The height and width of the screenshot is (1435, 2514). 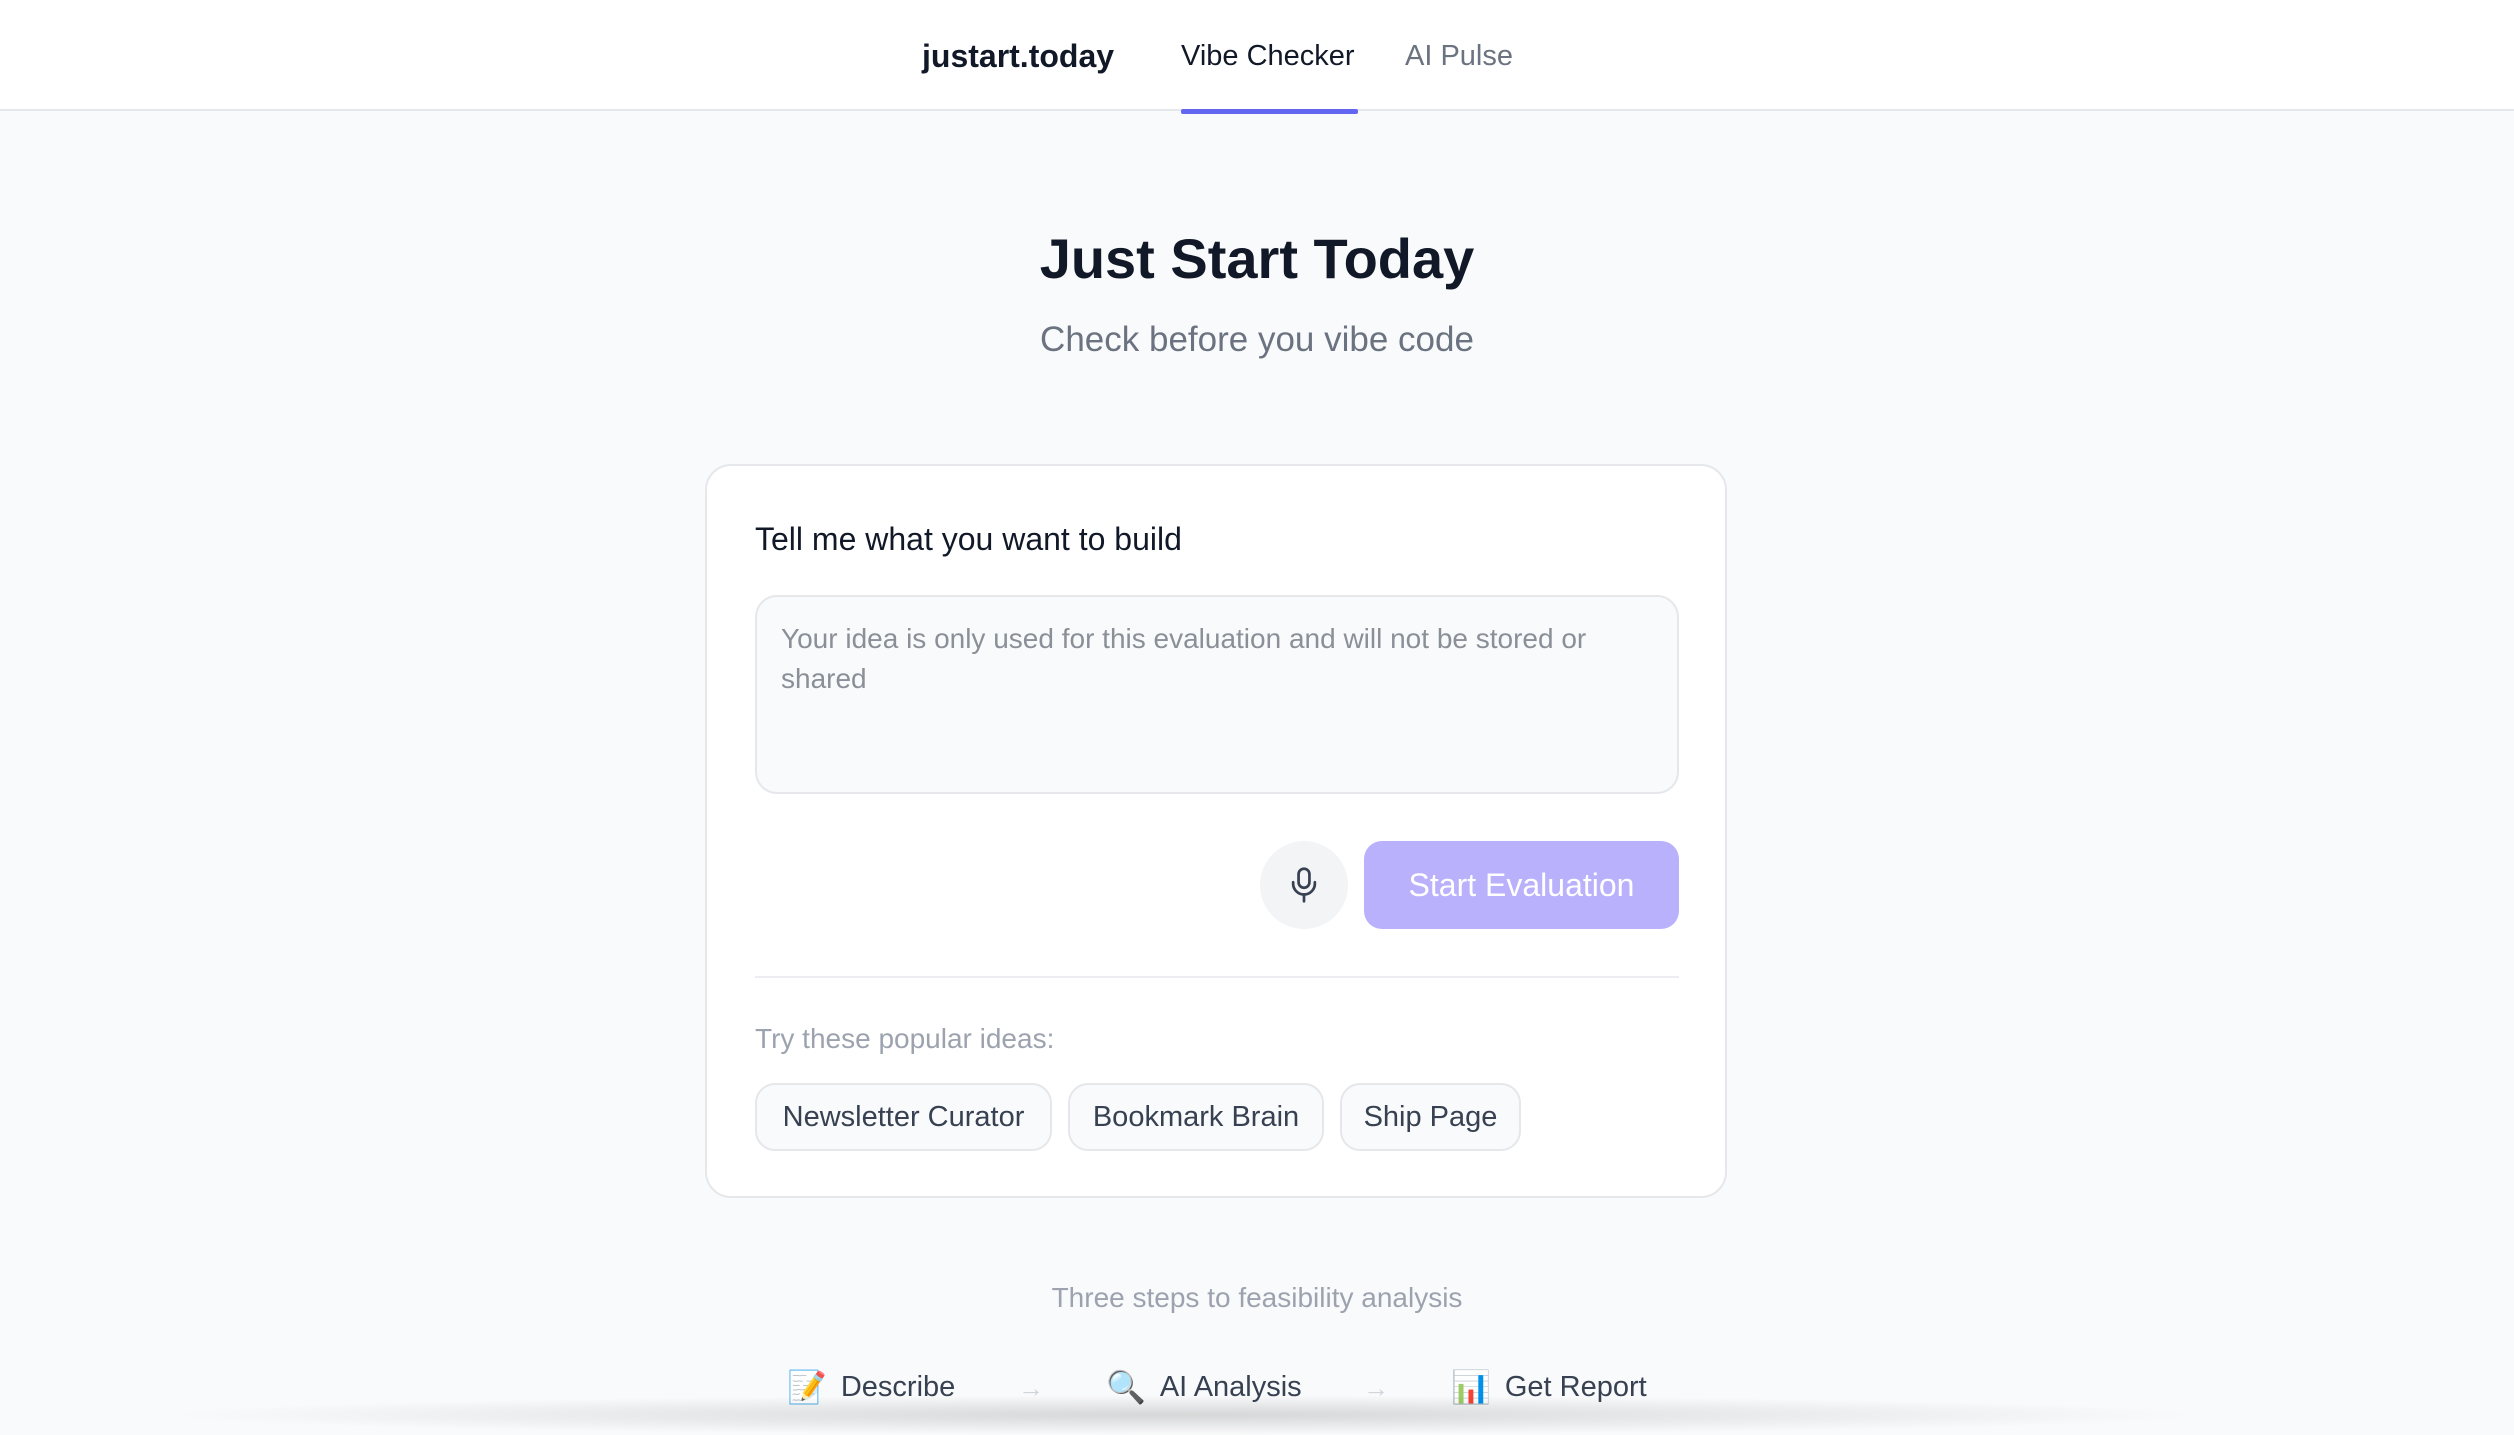 I want to click on active-tab-indicator, so click(x=1269, y=111).